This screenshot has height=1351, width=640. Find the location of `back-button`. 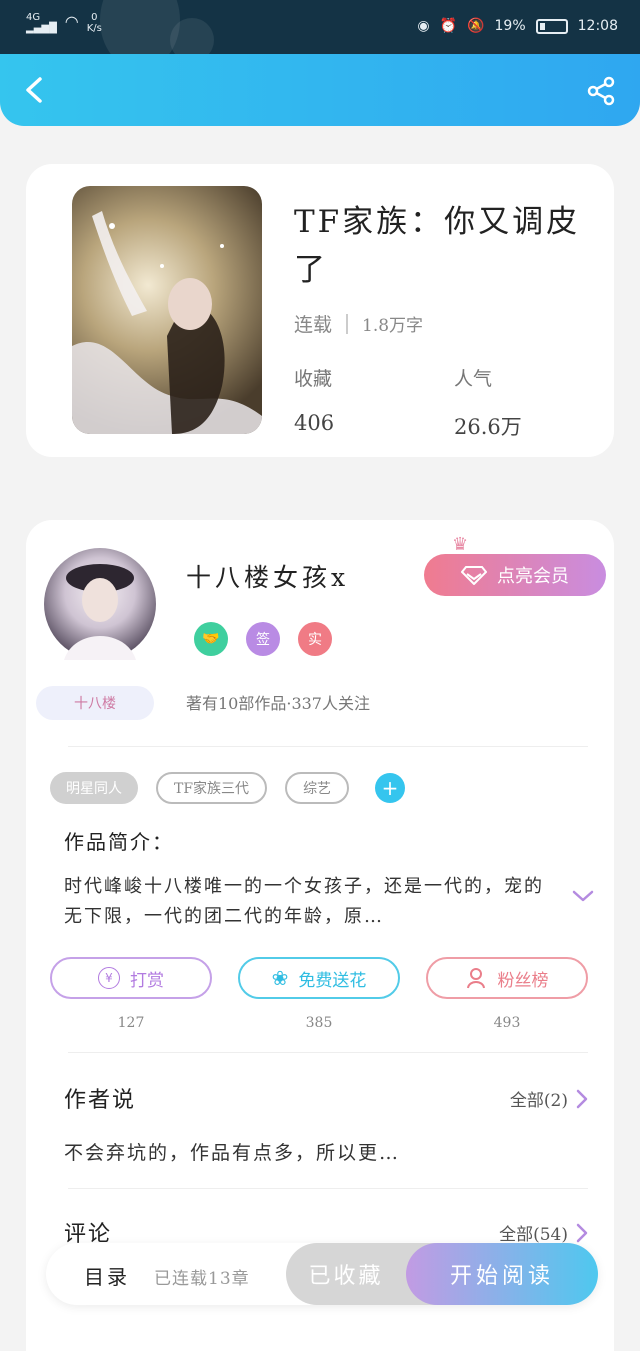

back-button is located at coordinates (36, 90).